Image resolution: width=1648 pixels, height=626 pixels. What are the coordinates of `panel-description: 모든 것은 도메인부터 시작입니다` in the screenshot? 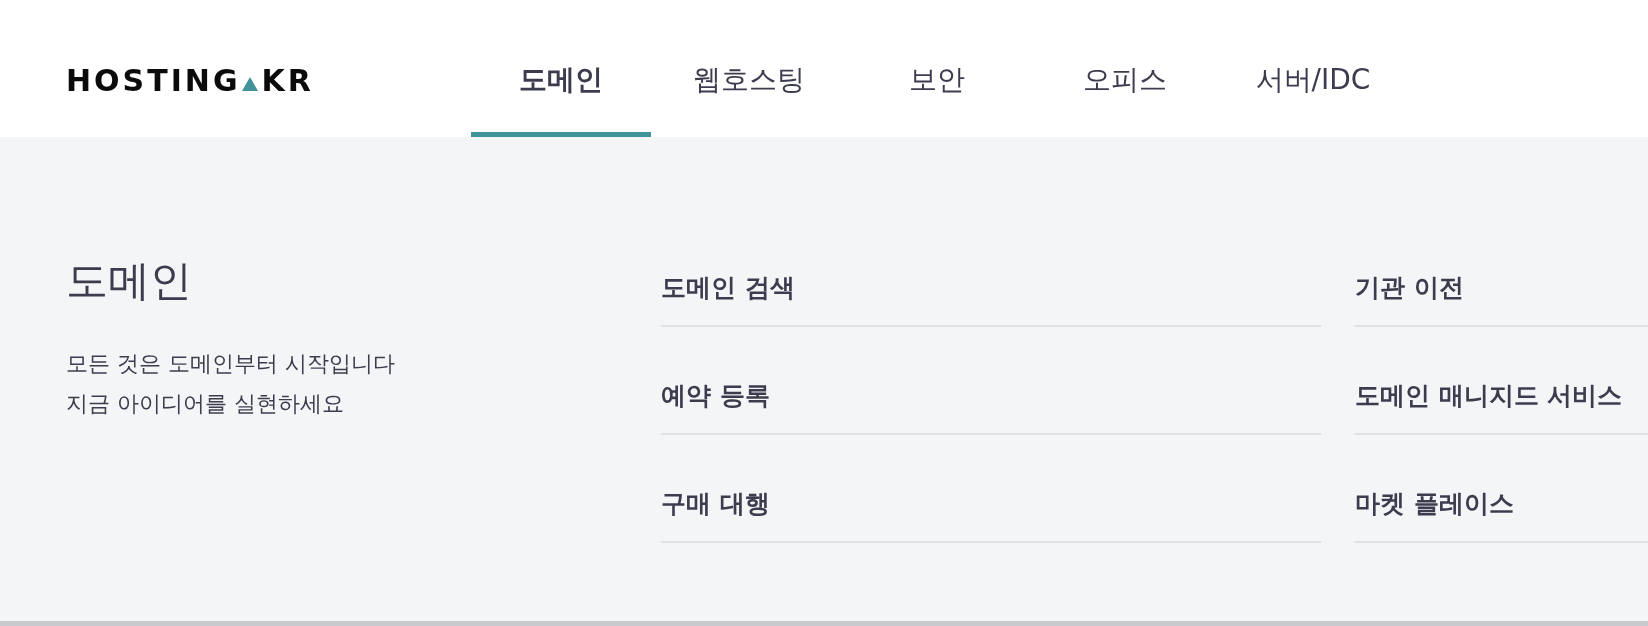 It's located at (231, 364).